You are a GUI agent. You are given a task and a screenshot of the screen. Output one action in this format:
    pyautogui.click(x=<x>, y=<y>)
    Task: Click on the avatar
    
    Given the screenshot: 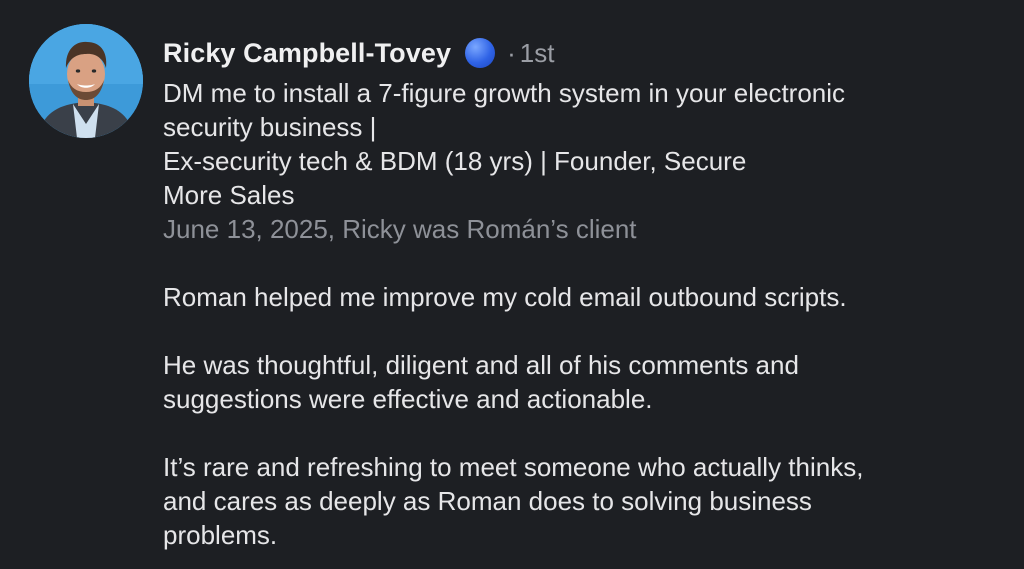 What is the action you would take?
    pyautogui.click(x=86, y=81)
    